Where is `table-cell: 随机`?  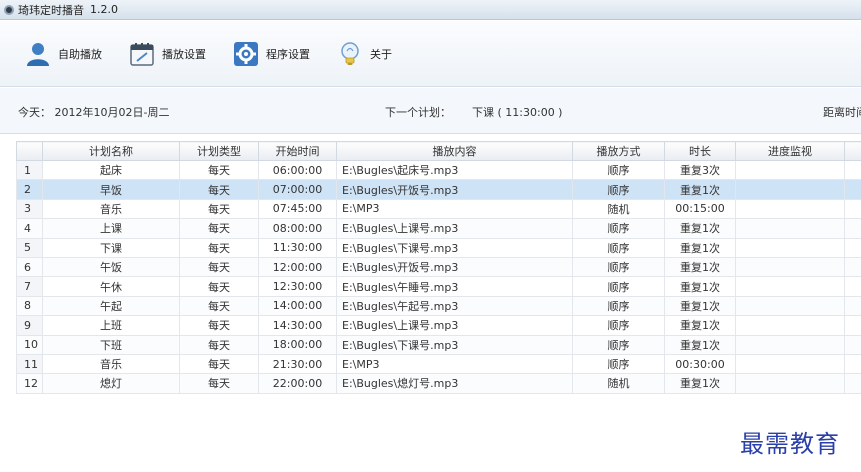 table-cell: 随机 is located at coordinates (618, 209).